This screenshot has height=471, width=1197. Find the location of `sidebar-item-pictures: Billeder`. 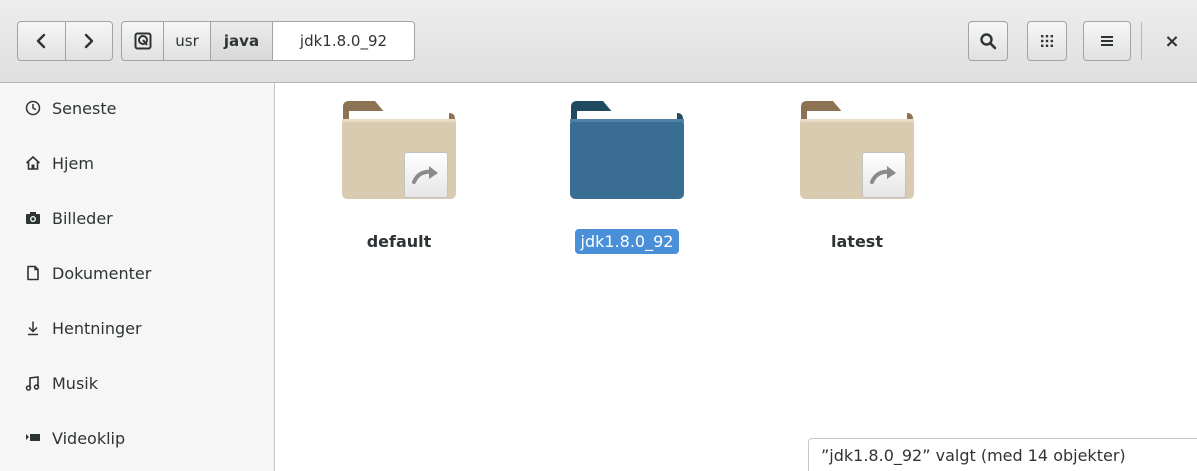

sidebar-item-pictures: Billeder is located at coordinates (137, 218).